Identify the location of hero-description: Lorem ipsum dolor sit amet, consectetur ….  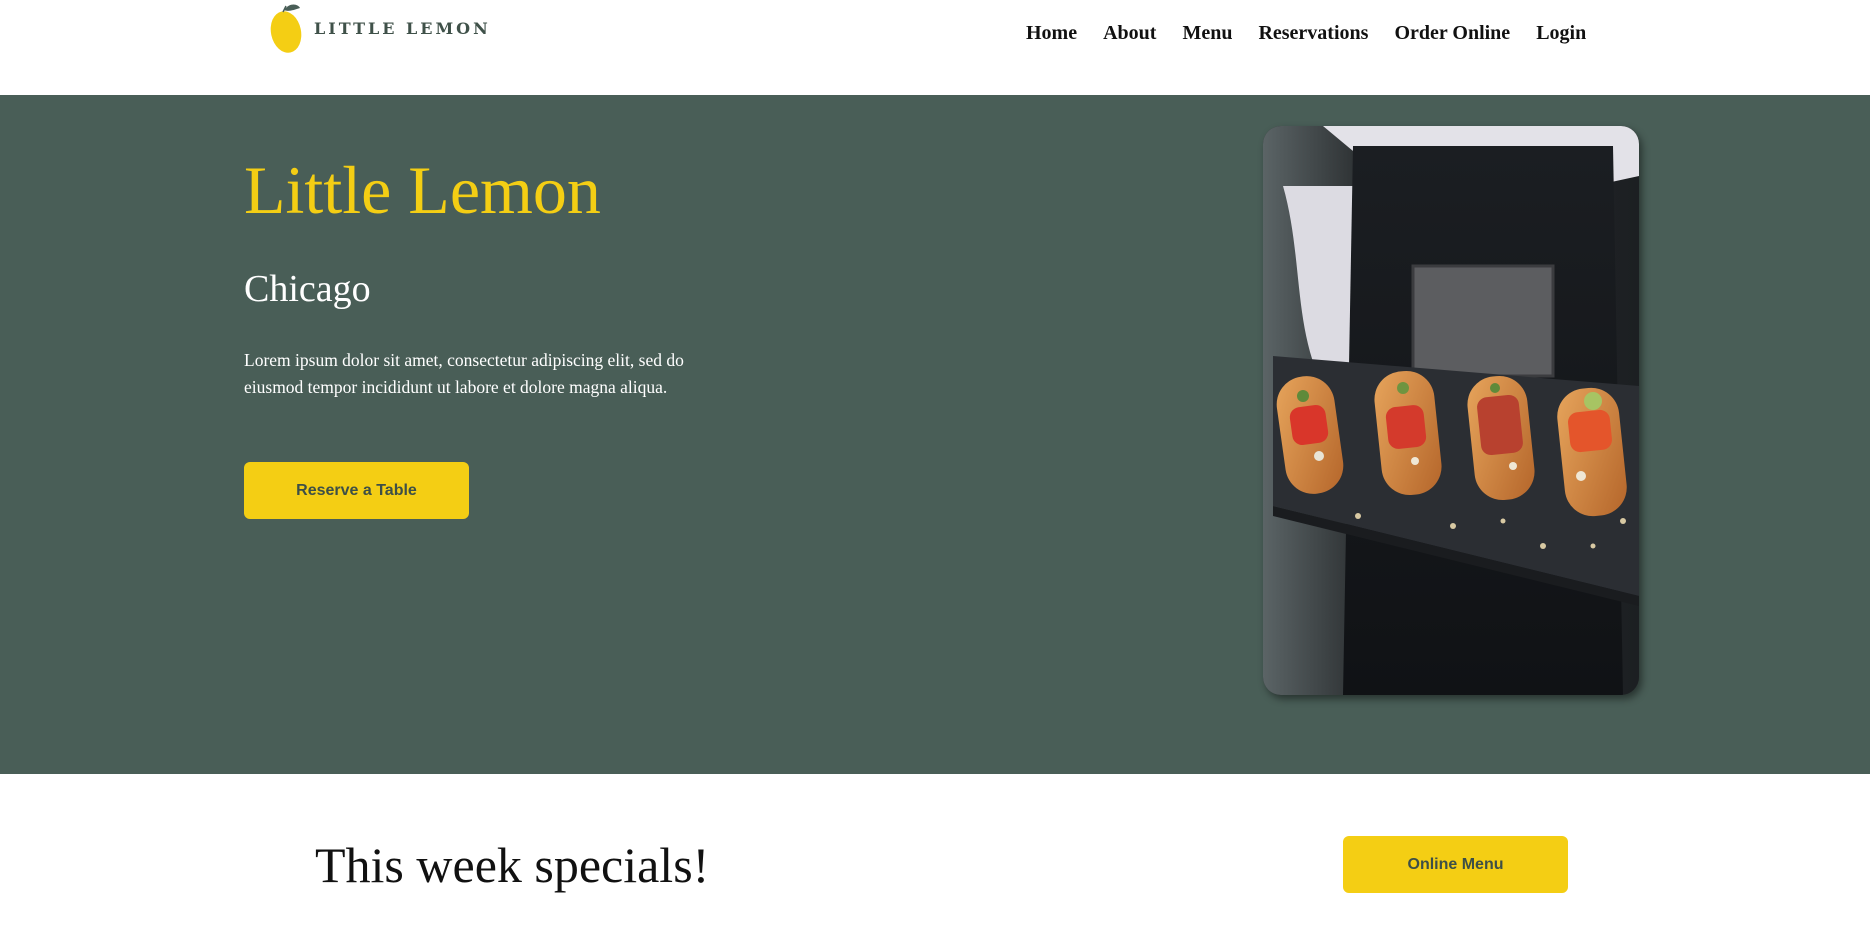
(464, 373).